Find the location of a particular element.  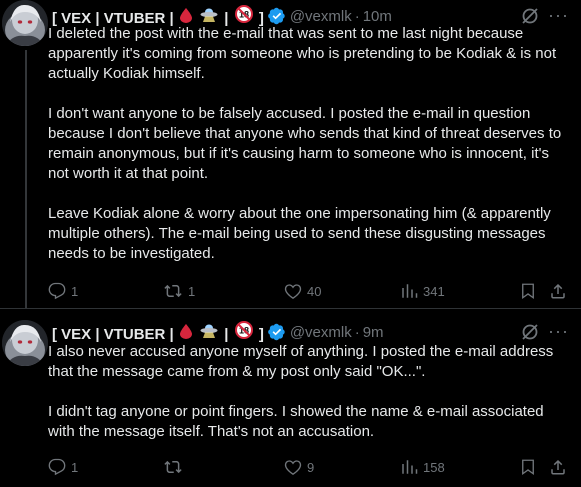

repost-button: 1 is located at coordinates (179, 291).